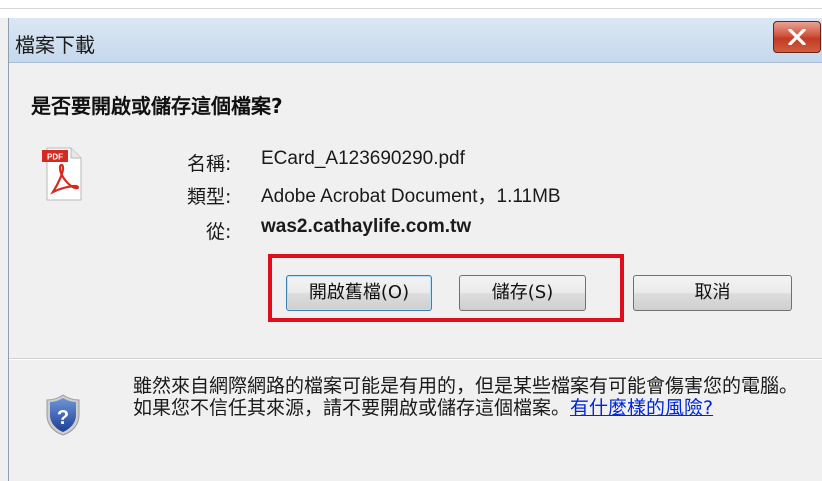 The height and width of the screenshot is (481, 822). I want to click on close-icon, so click(797, 37).